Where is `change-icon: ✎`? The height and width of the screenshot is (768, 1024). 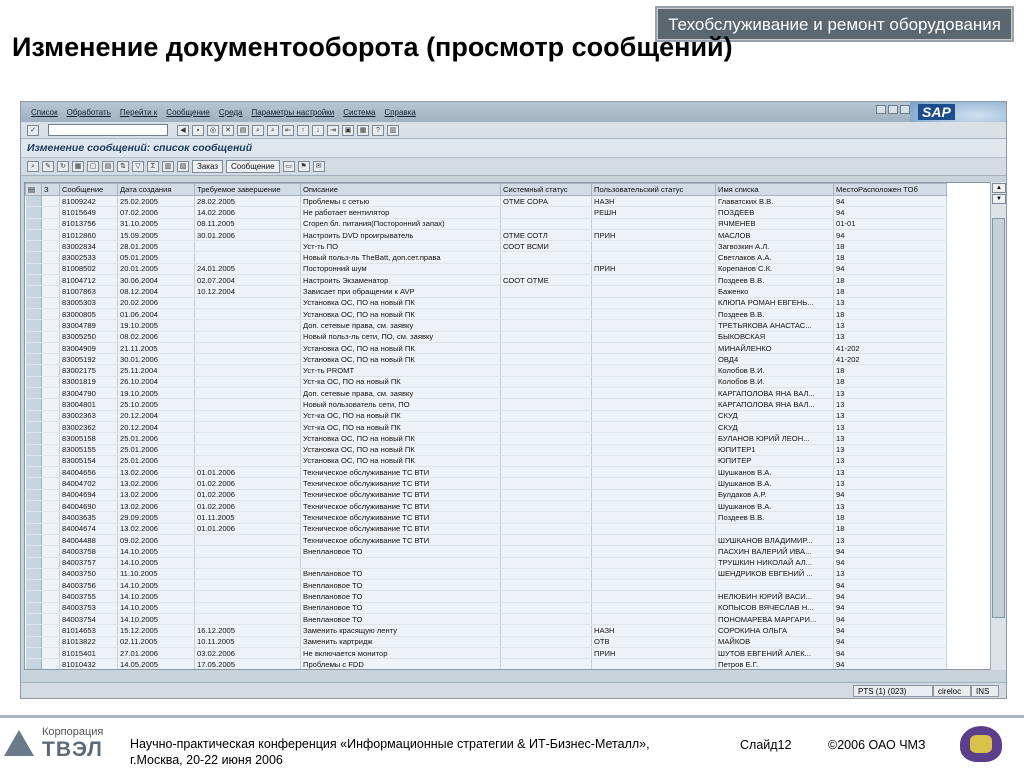
change-icon: ✎ is located at coordinates (48, 166).